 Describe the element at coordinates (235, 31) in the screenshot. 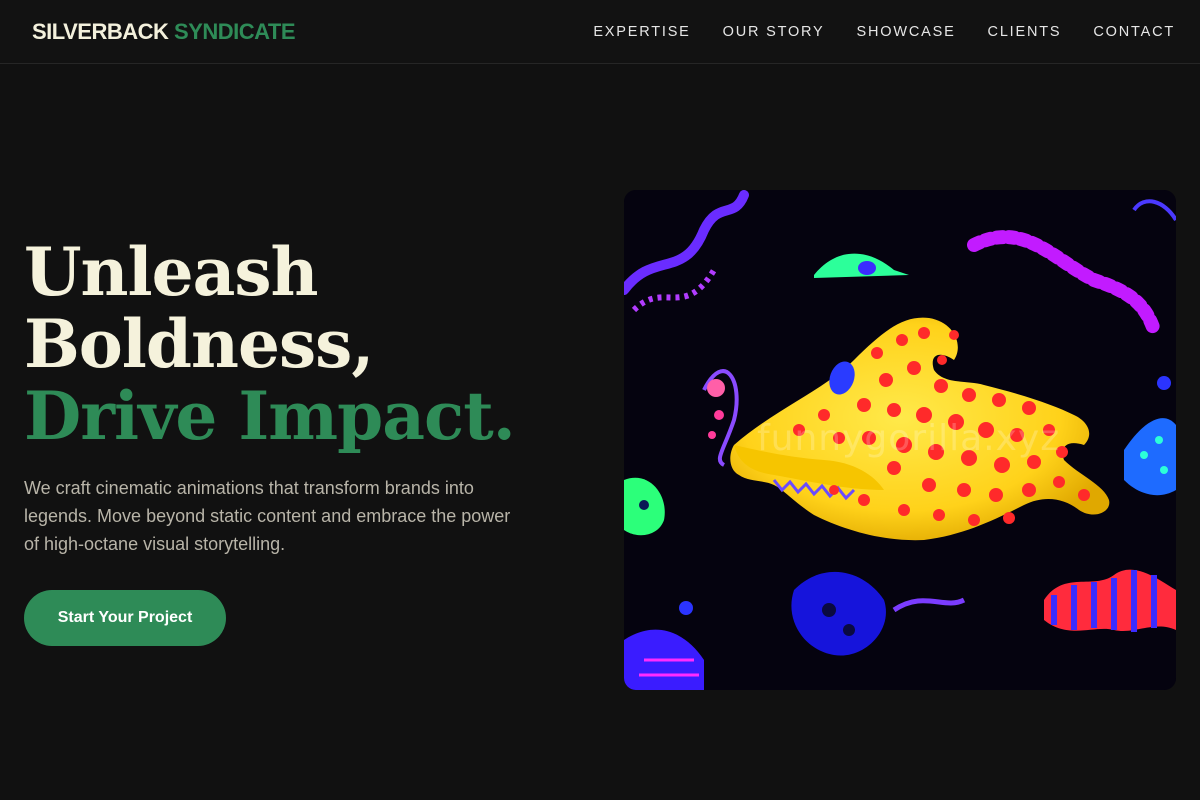

I see `brand-name-accent: SYNDICATE` at that location.